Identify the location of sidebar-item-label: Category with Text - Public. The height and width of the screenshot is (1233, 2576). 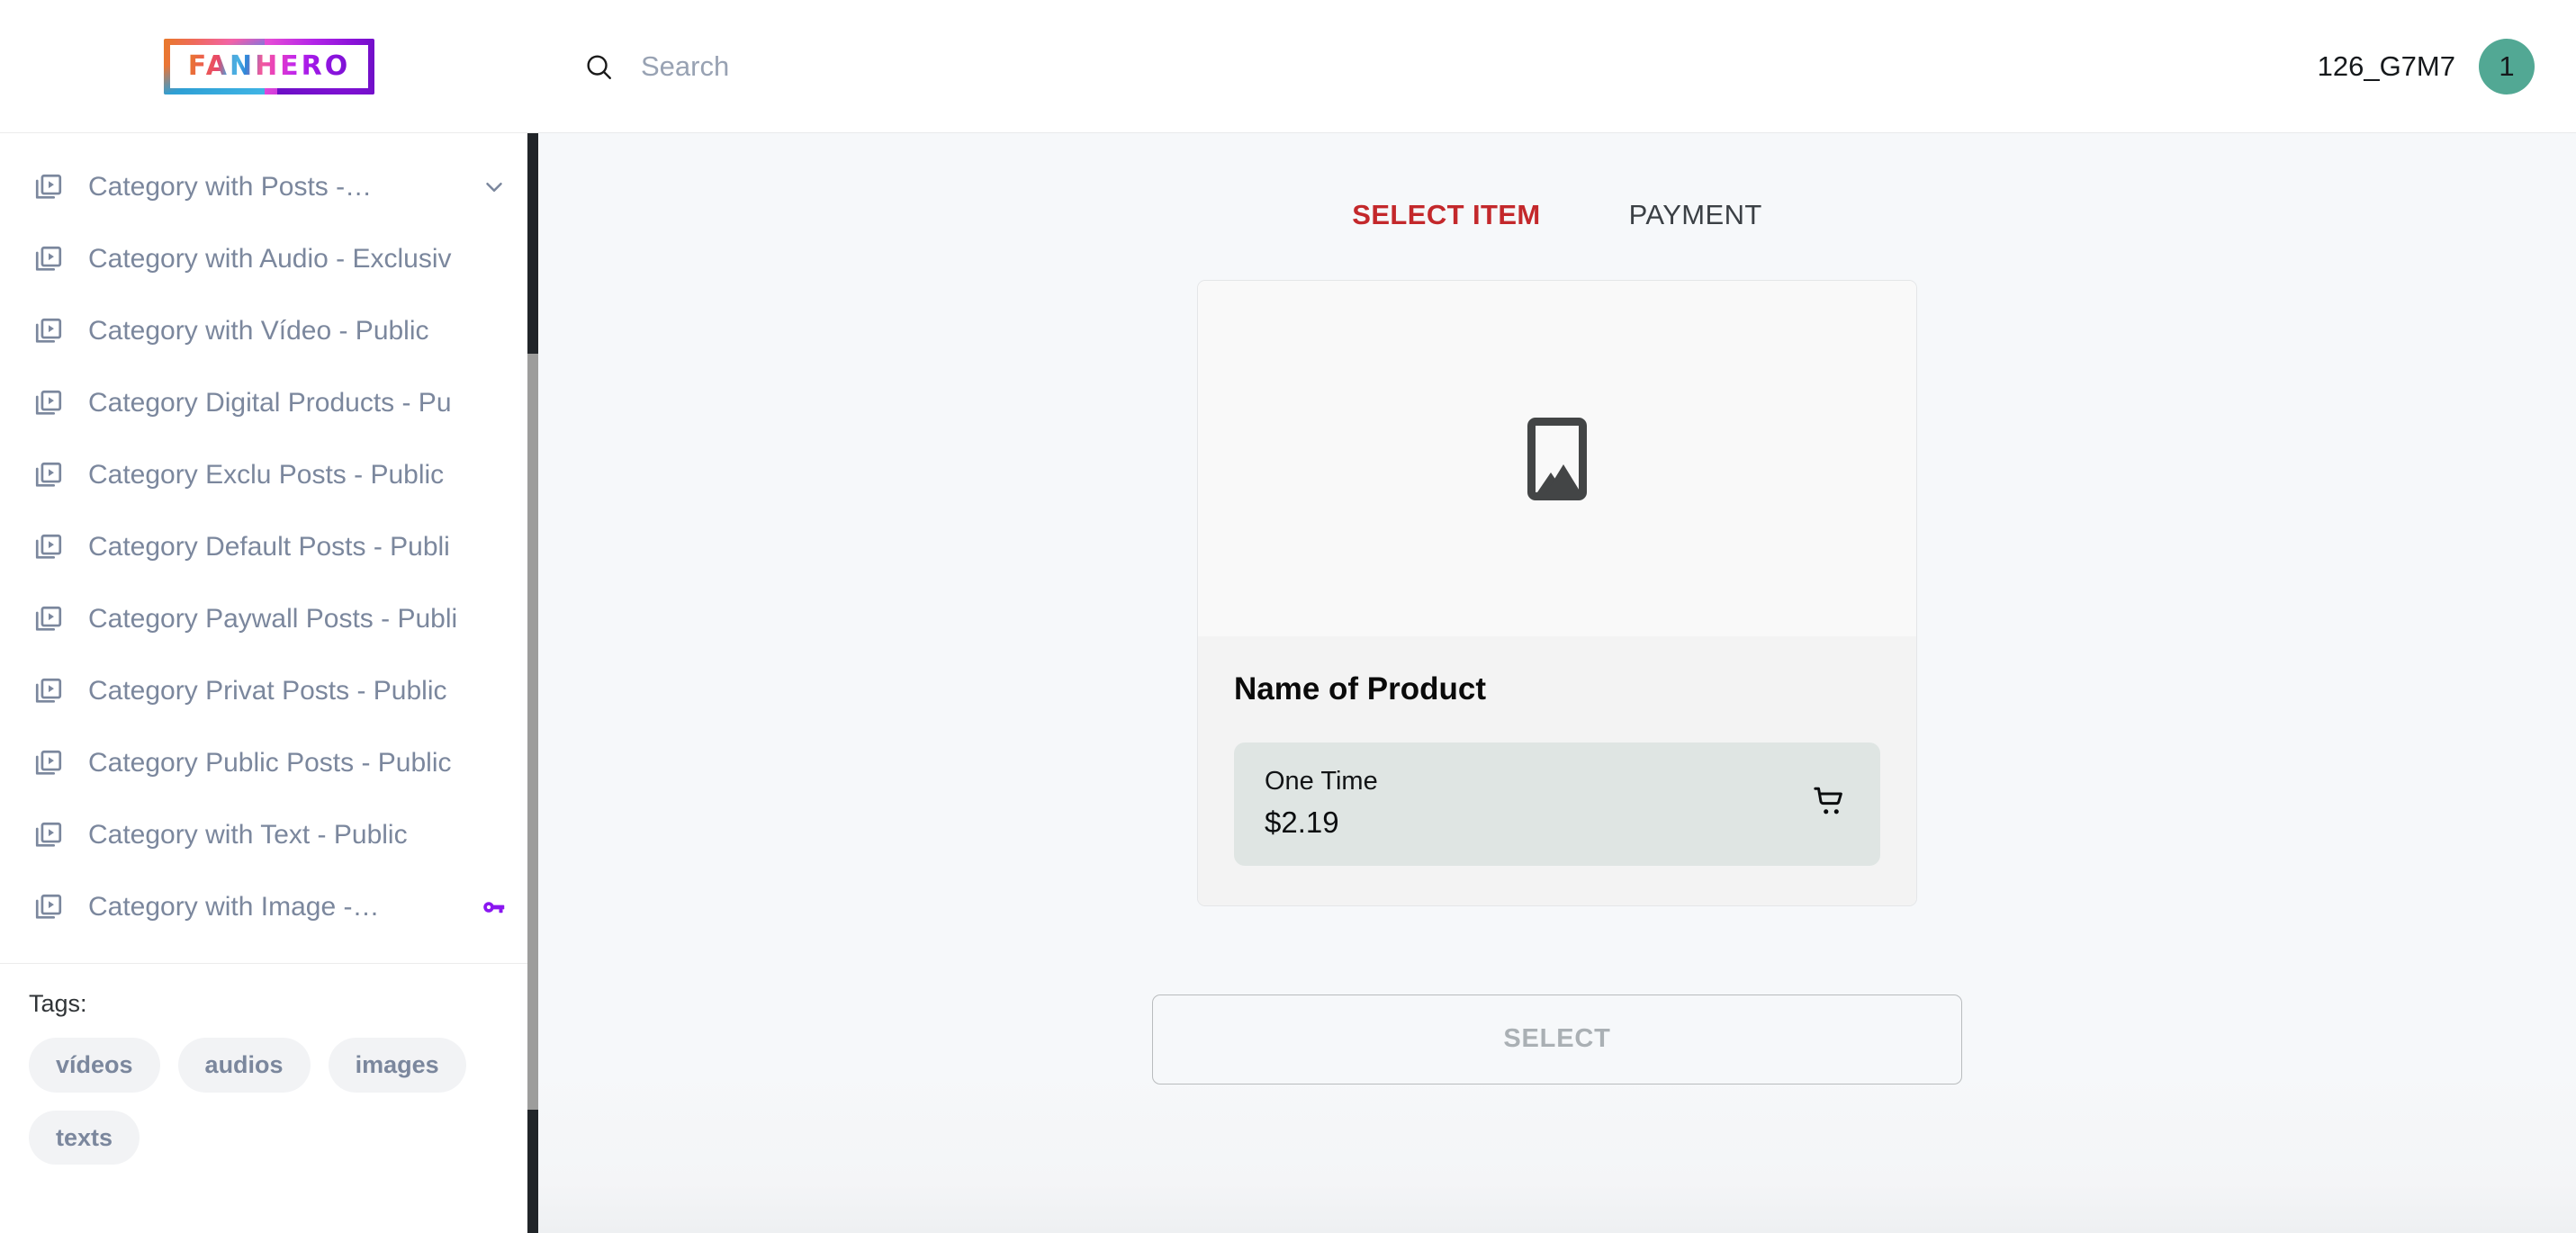
(248, 835).